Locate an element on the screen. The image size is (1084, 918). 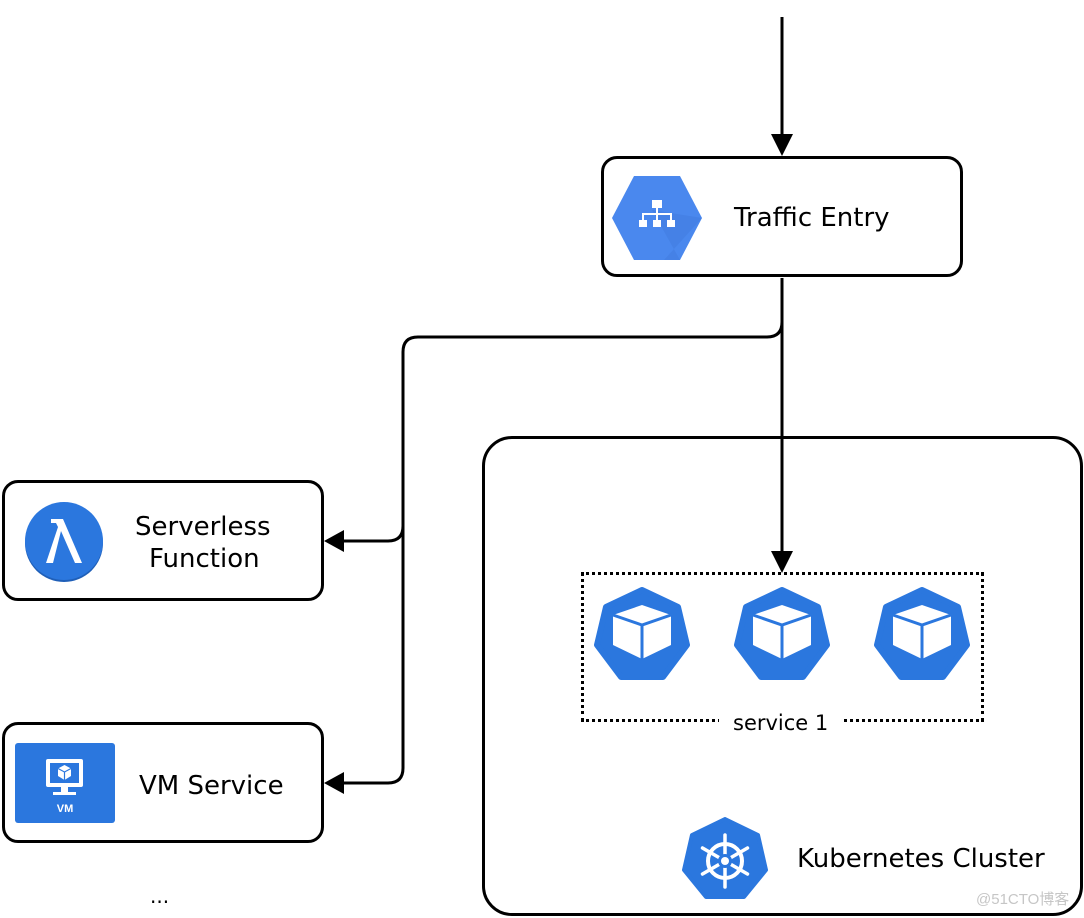
serverless-function-node: Serverless Function is located at coordinates (163, 540).